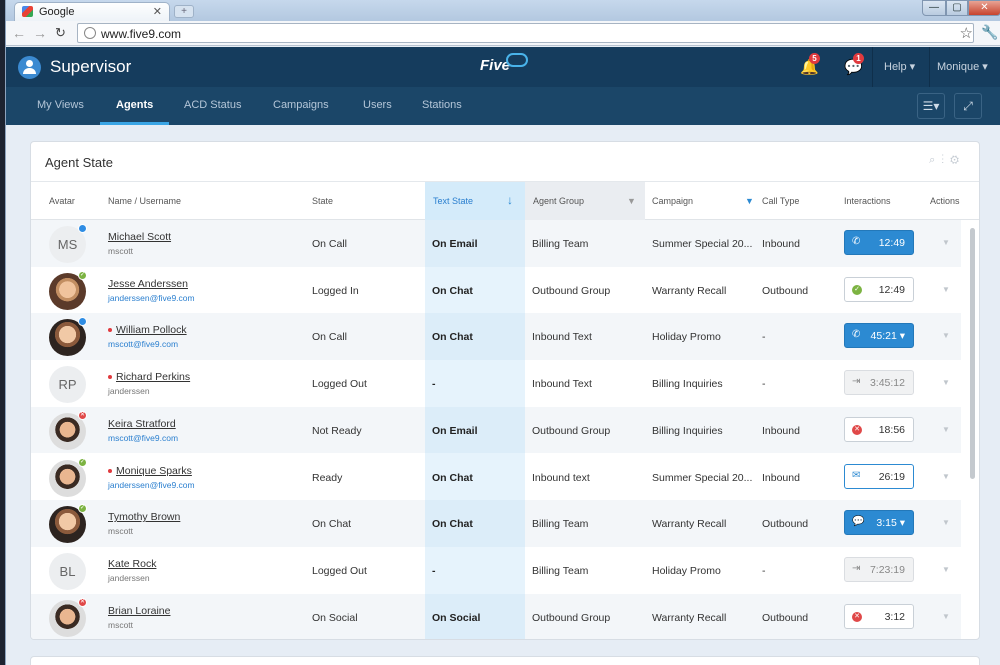 Image resolution: width=1000 pixels, height=665 pixels. What do you see at coordinates (475, 383) in the screenshot?
I see `text-state-cell-bg` at bounding box center [475, 383].